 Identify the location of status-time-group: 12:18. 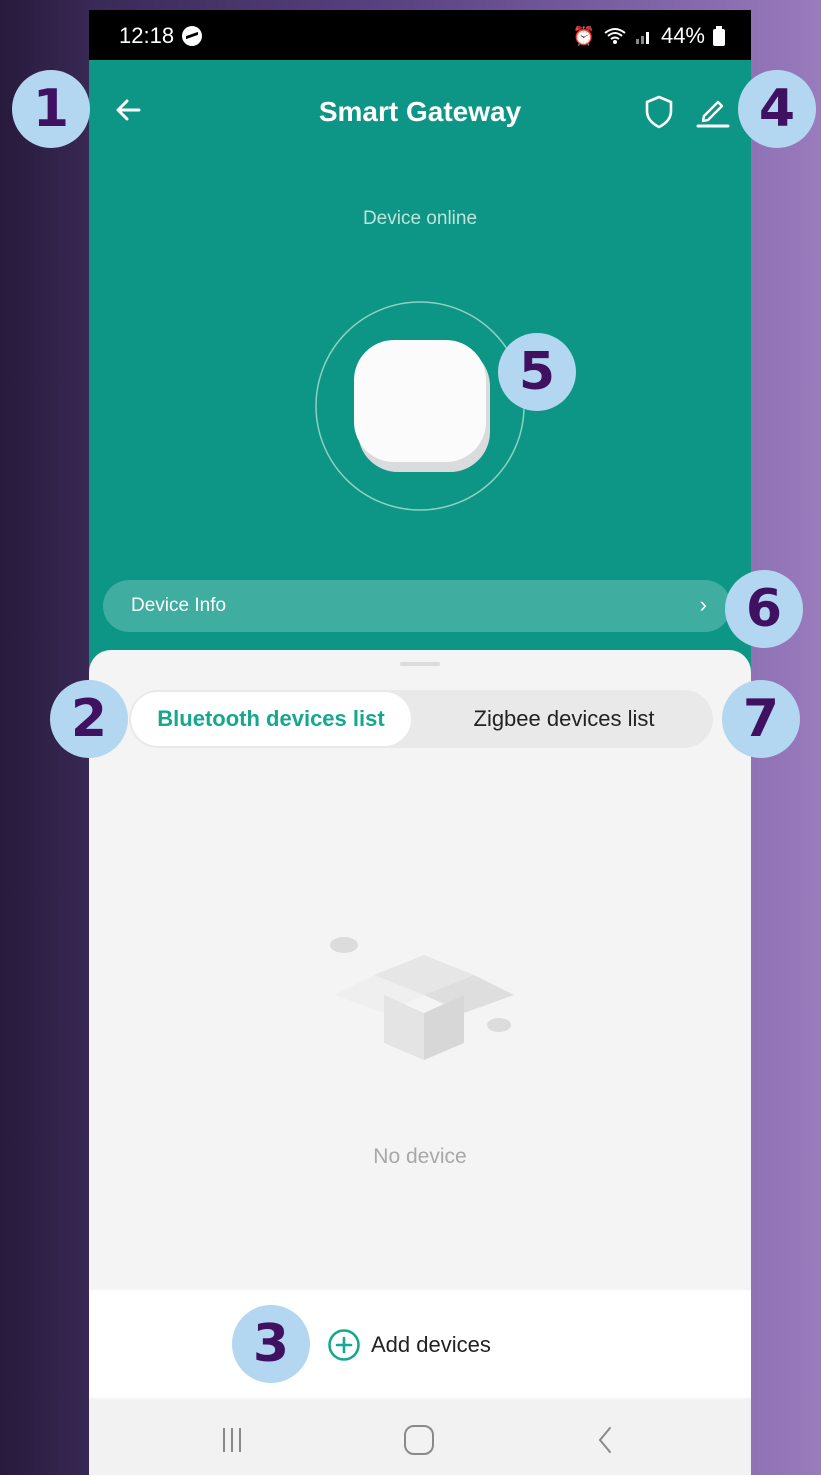
(161, 36).